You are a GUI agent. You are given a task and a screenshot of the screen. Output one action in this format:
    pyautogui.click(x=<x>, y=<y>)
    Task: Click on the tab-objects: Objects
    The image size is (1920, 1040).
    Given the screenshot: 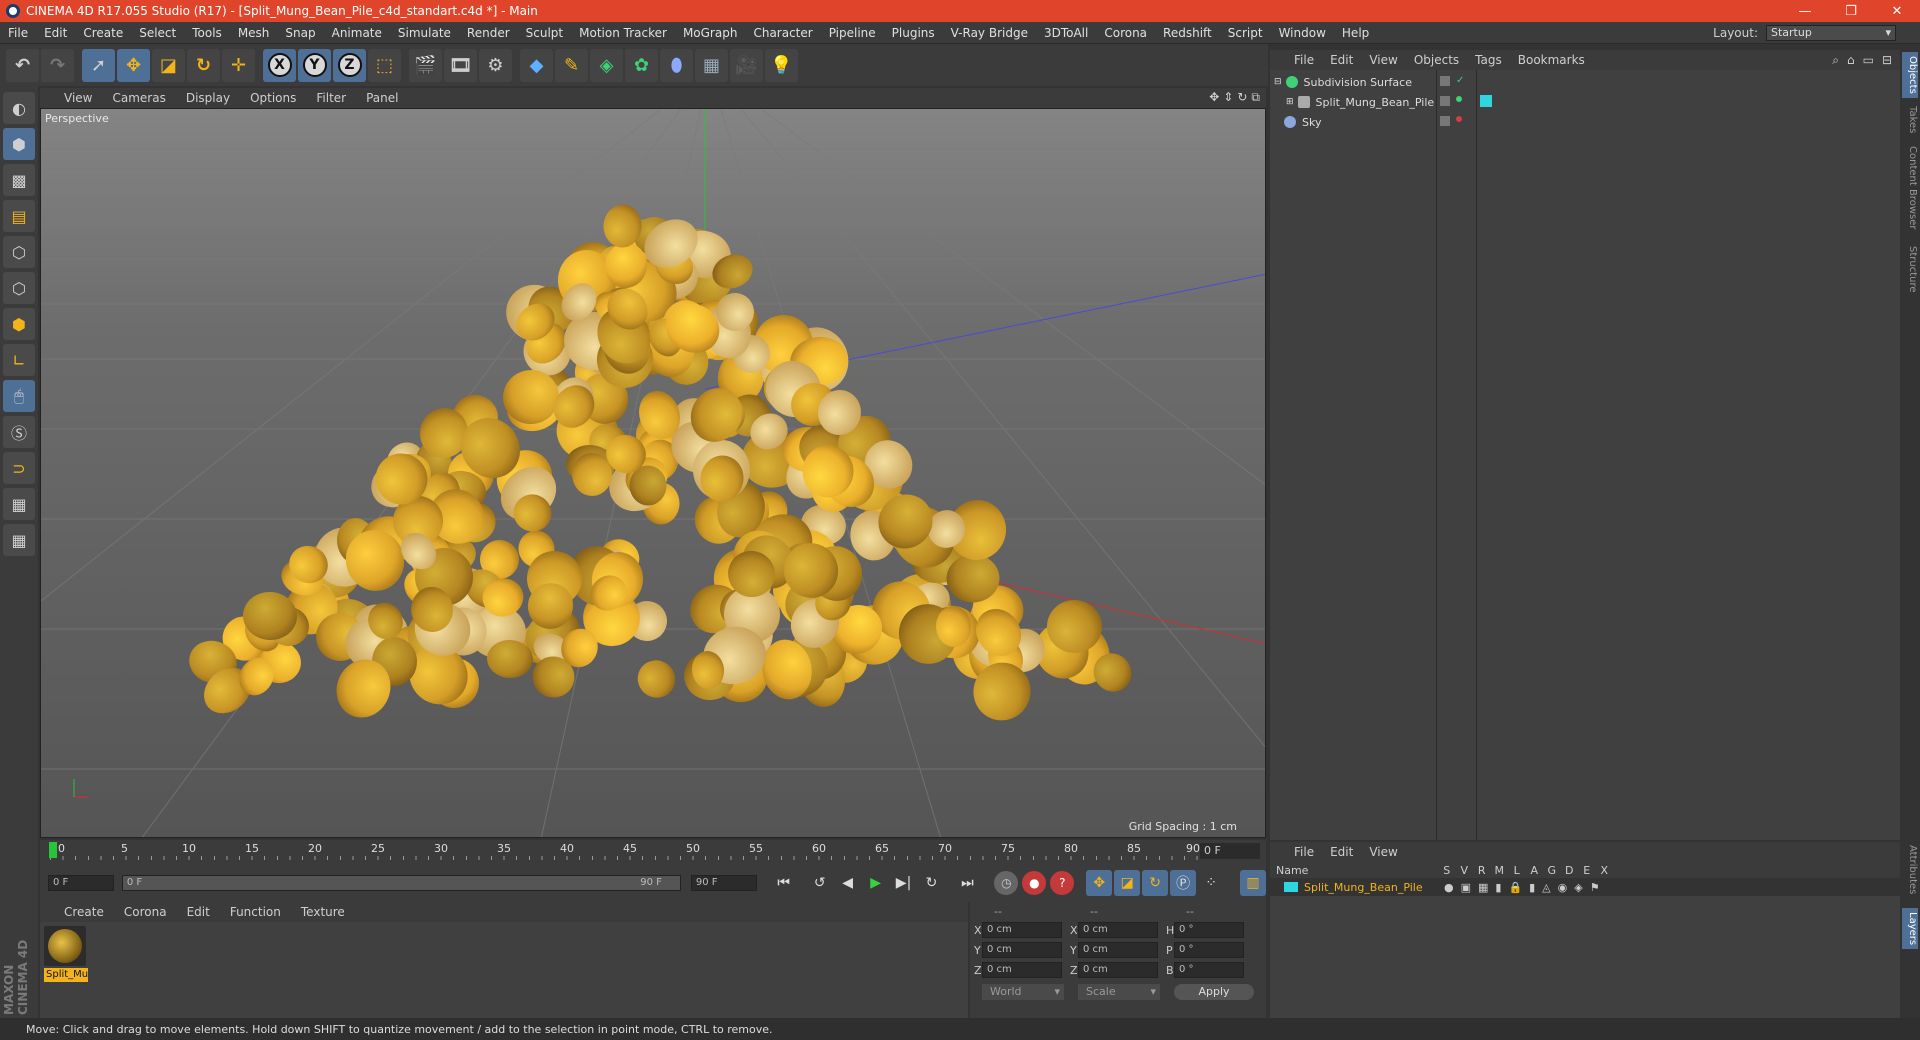 What is the action you would take?
    pyautogui.click(x=1910, y=75)
    